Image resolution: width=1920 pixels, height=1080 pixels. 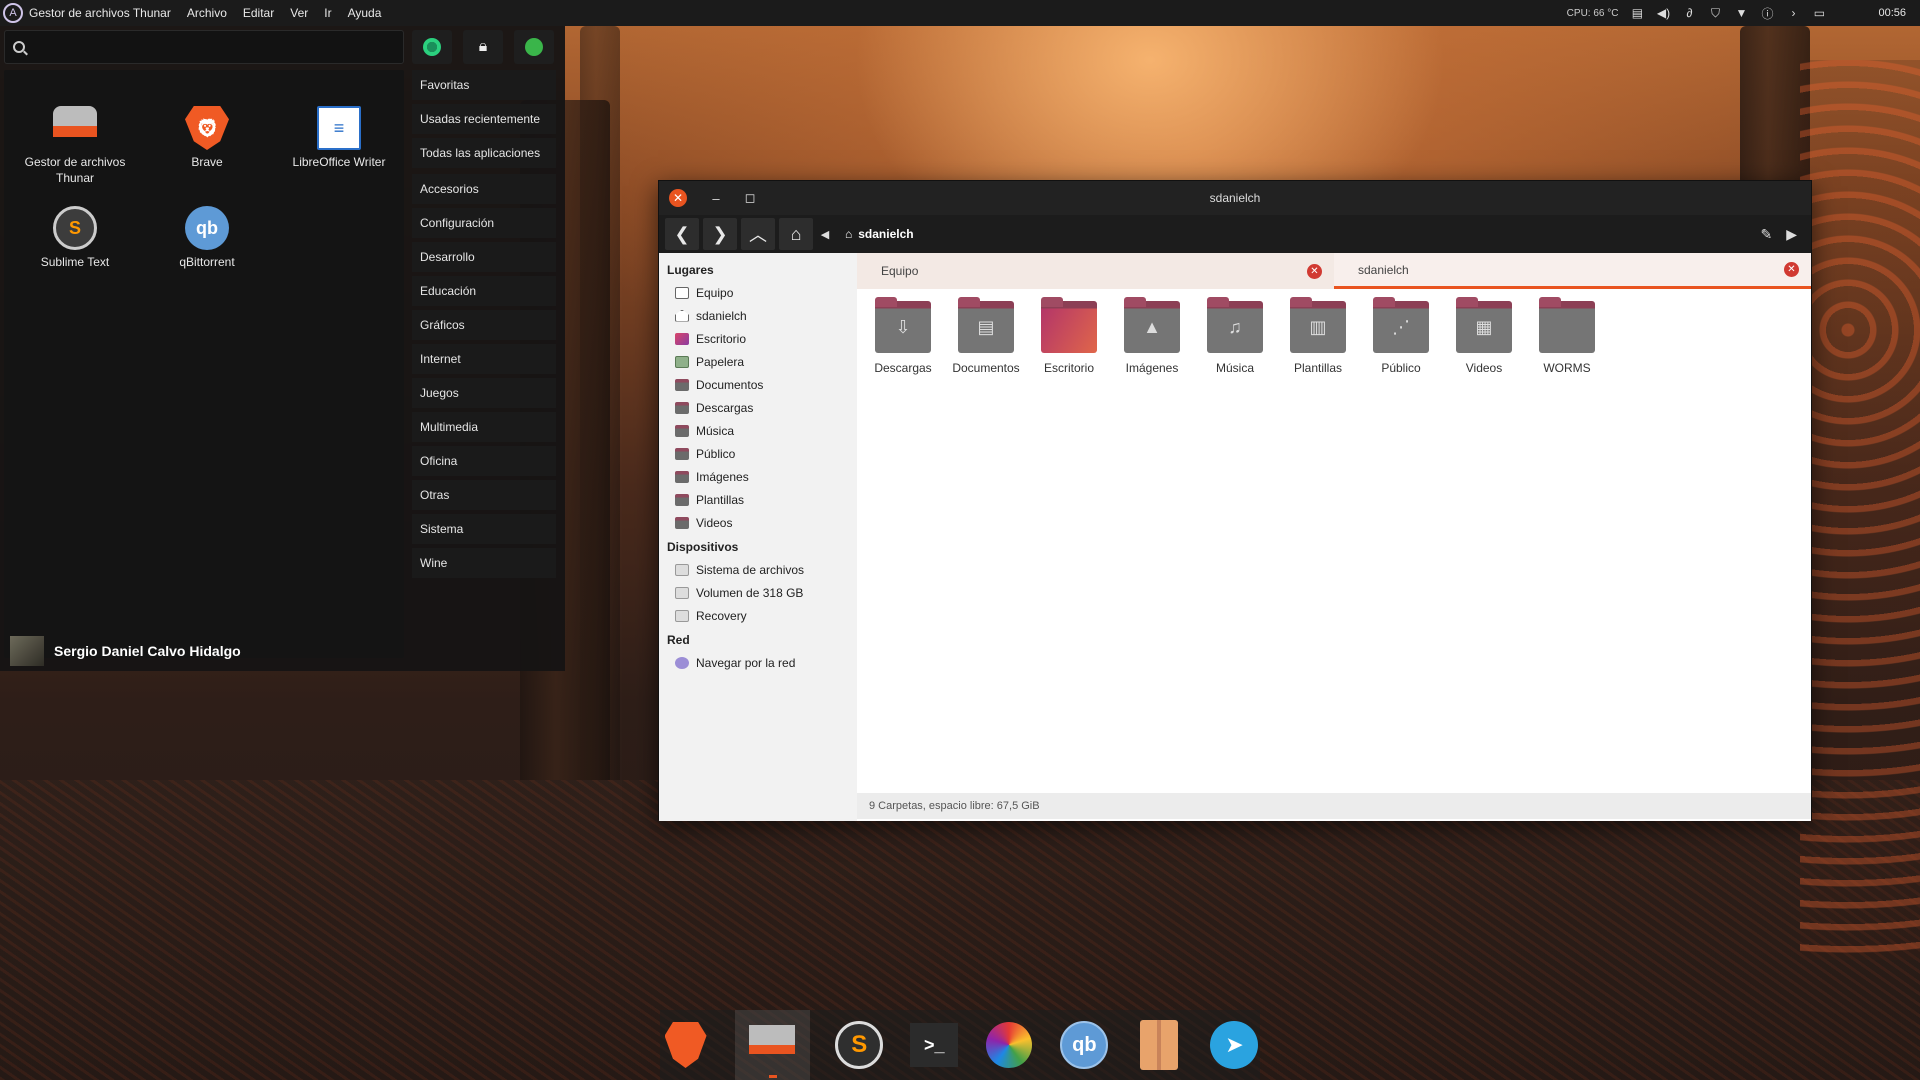 I want to click on settings-button, so click(x=432, y=47).